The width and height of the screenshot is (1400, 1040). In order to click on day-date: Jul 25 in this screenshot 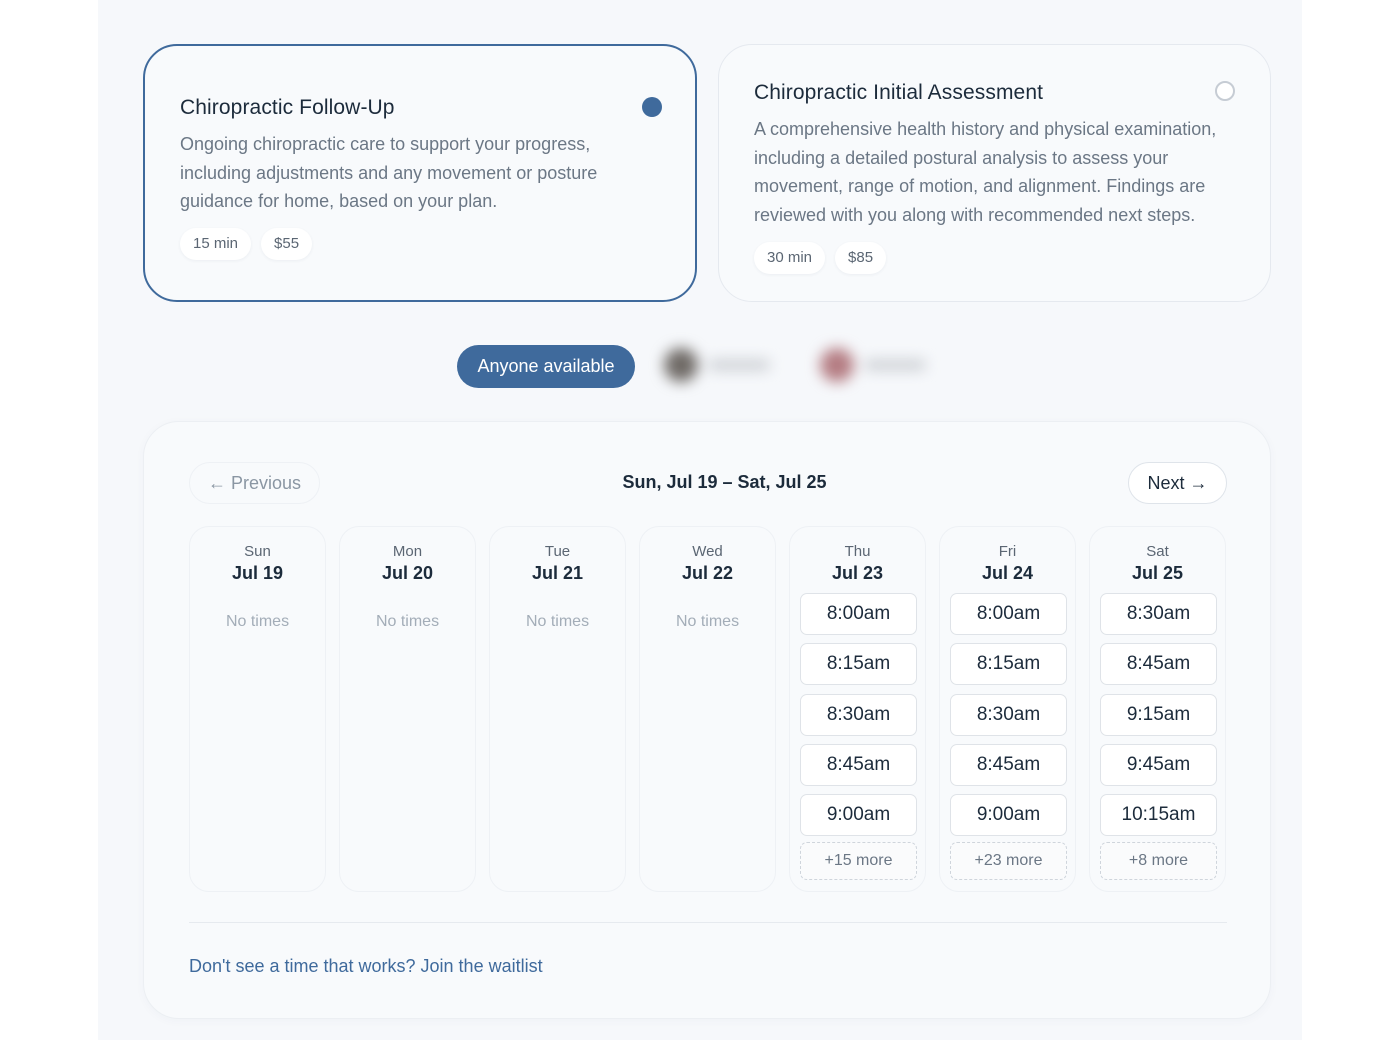, I will do `click(1157, 573)`.